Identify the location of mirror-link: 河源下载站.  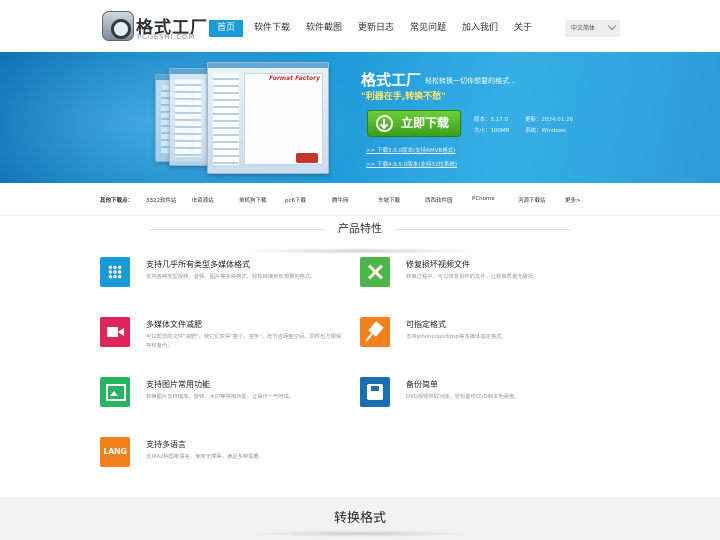
(532, 200).